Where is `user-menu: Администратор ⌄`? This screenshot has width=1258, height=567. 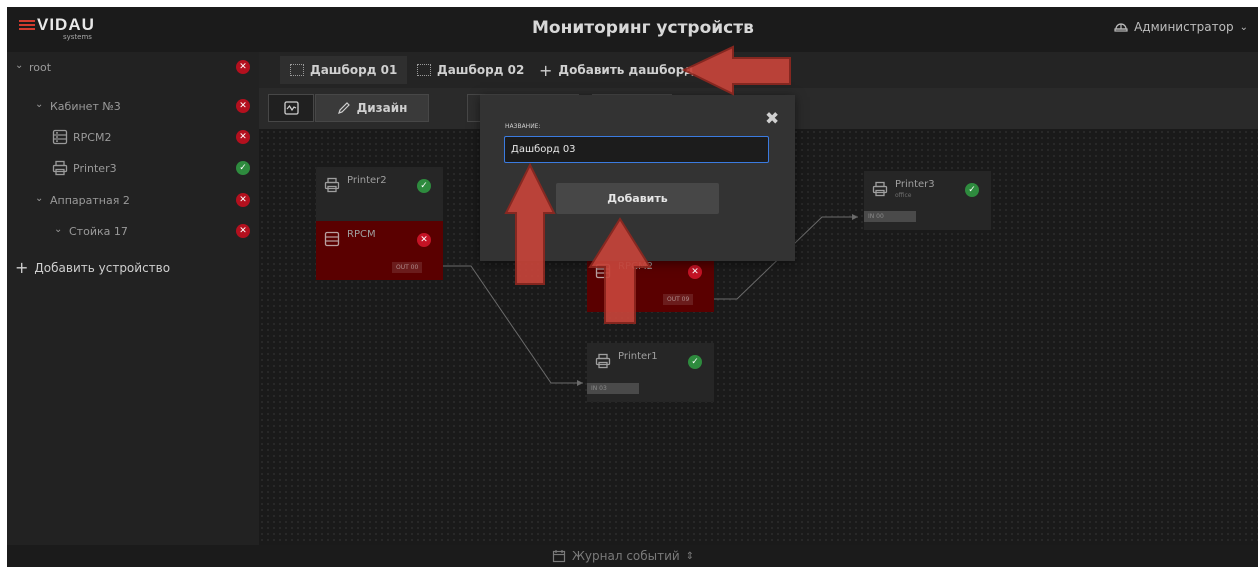
user-menu: Администратор ⌄ is located at coordinates (1181, 27).